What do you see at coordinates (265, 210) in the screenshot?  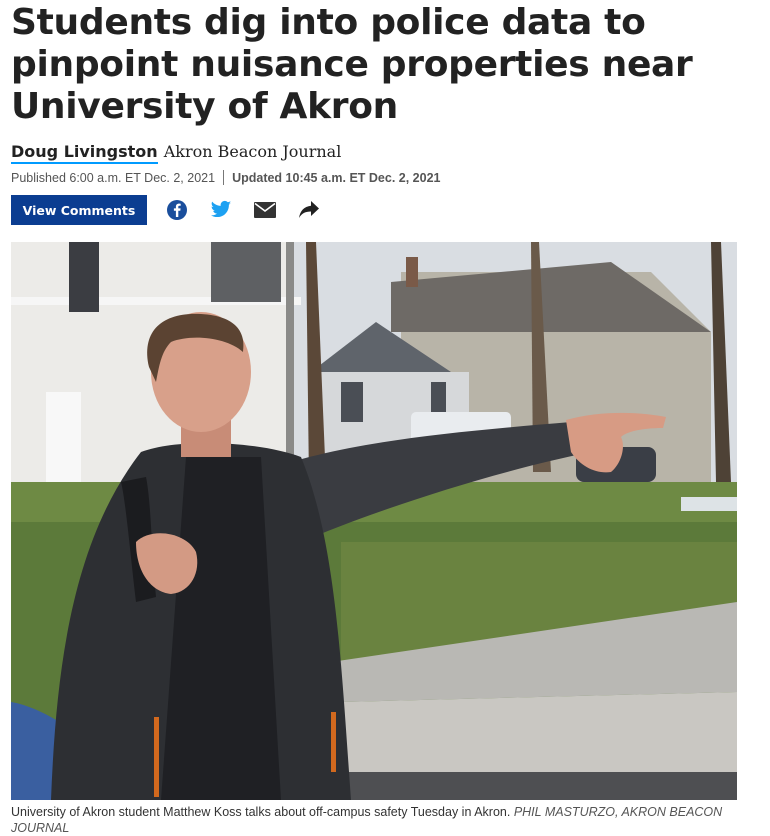 I see `email-icon` at bounding box center [265, 210].